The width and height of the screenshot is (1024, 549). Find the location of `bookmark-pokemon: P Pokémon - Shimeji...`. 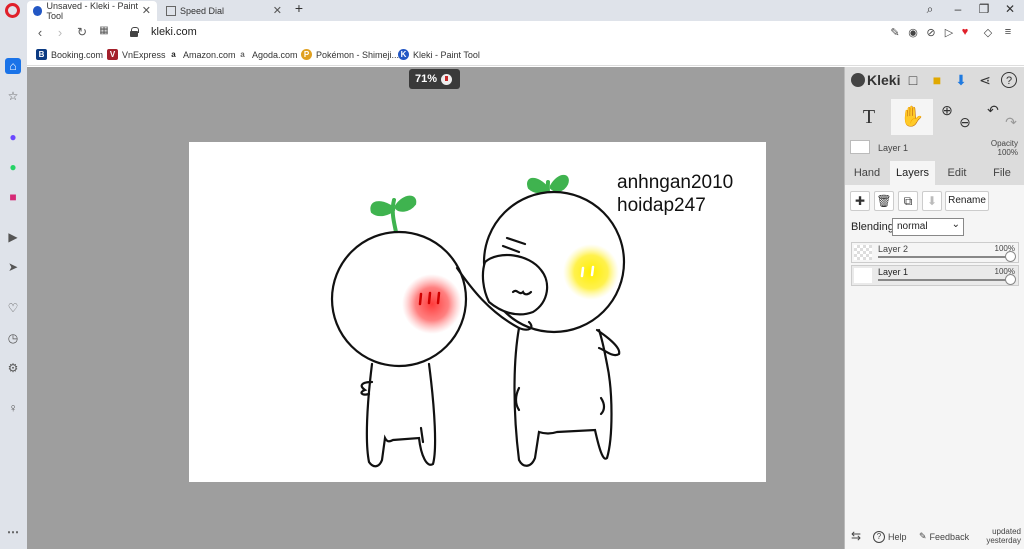

bookmark-pokemon: P Pokémon - Shimeji... is located at coordinates (350, 54).